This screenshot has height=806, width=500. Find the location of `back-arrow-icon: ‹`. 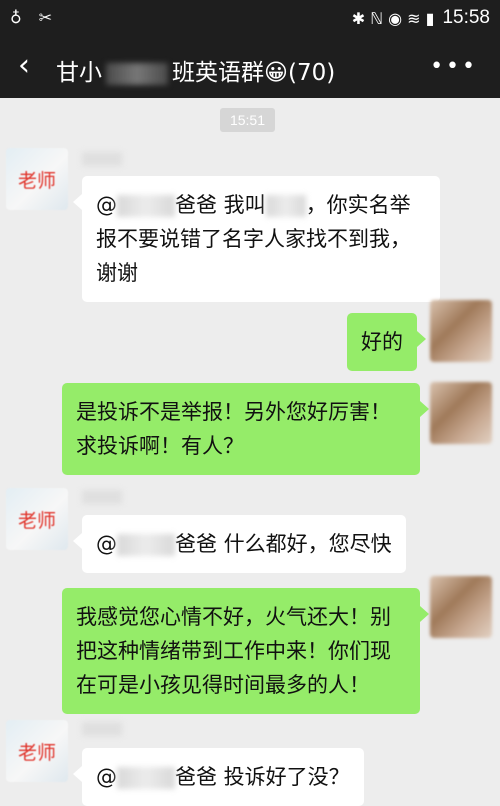

back-arrow-icon: ‹ is located at coordinates (24, 65).